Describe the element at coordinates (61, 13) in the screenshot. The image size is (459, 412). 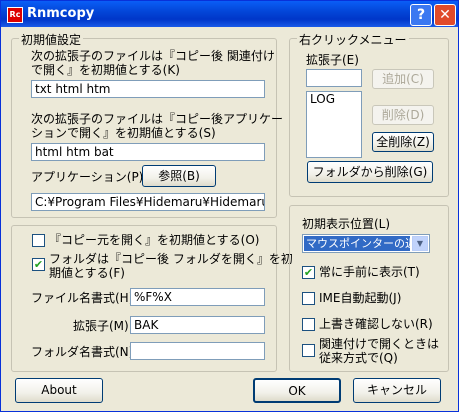
I see `window-title: Rnmcopy` at that location.